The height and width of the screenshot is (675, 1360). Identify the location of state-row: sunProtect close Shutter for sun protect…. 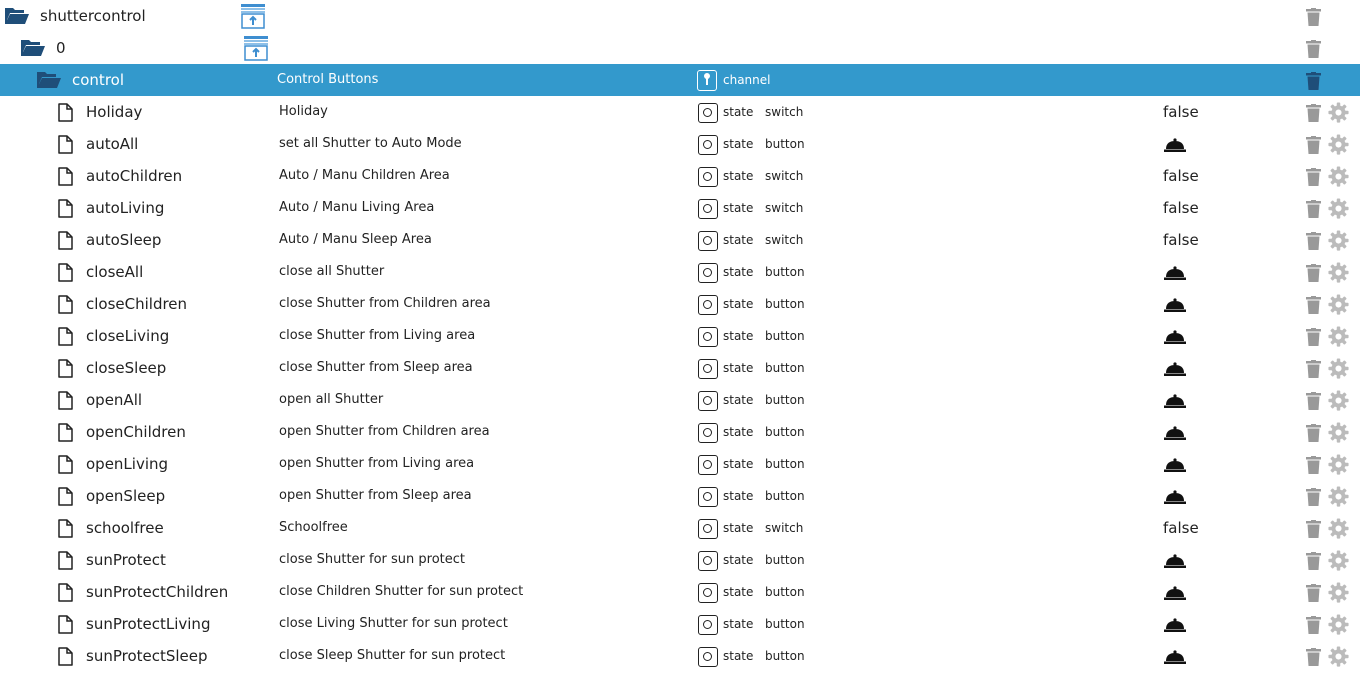
(680, 560).